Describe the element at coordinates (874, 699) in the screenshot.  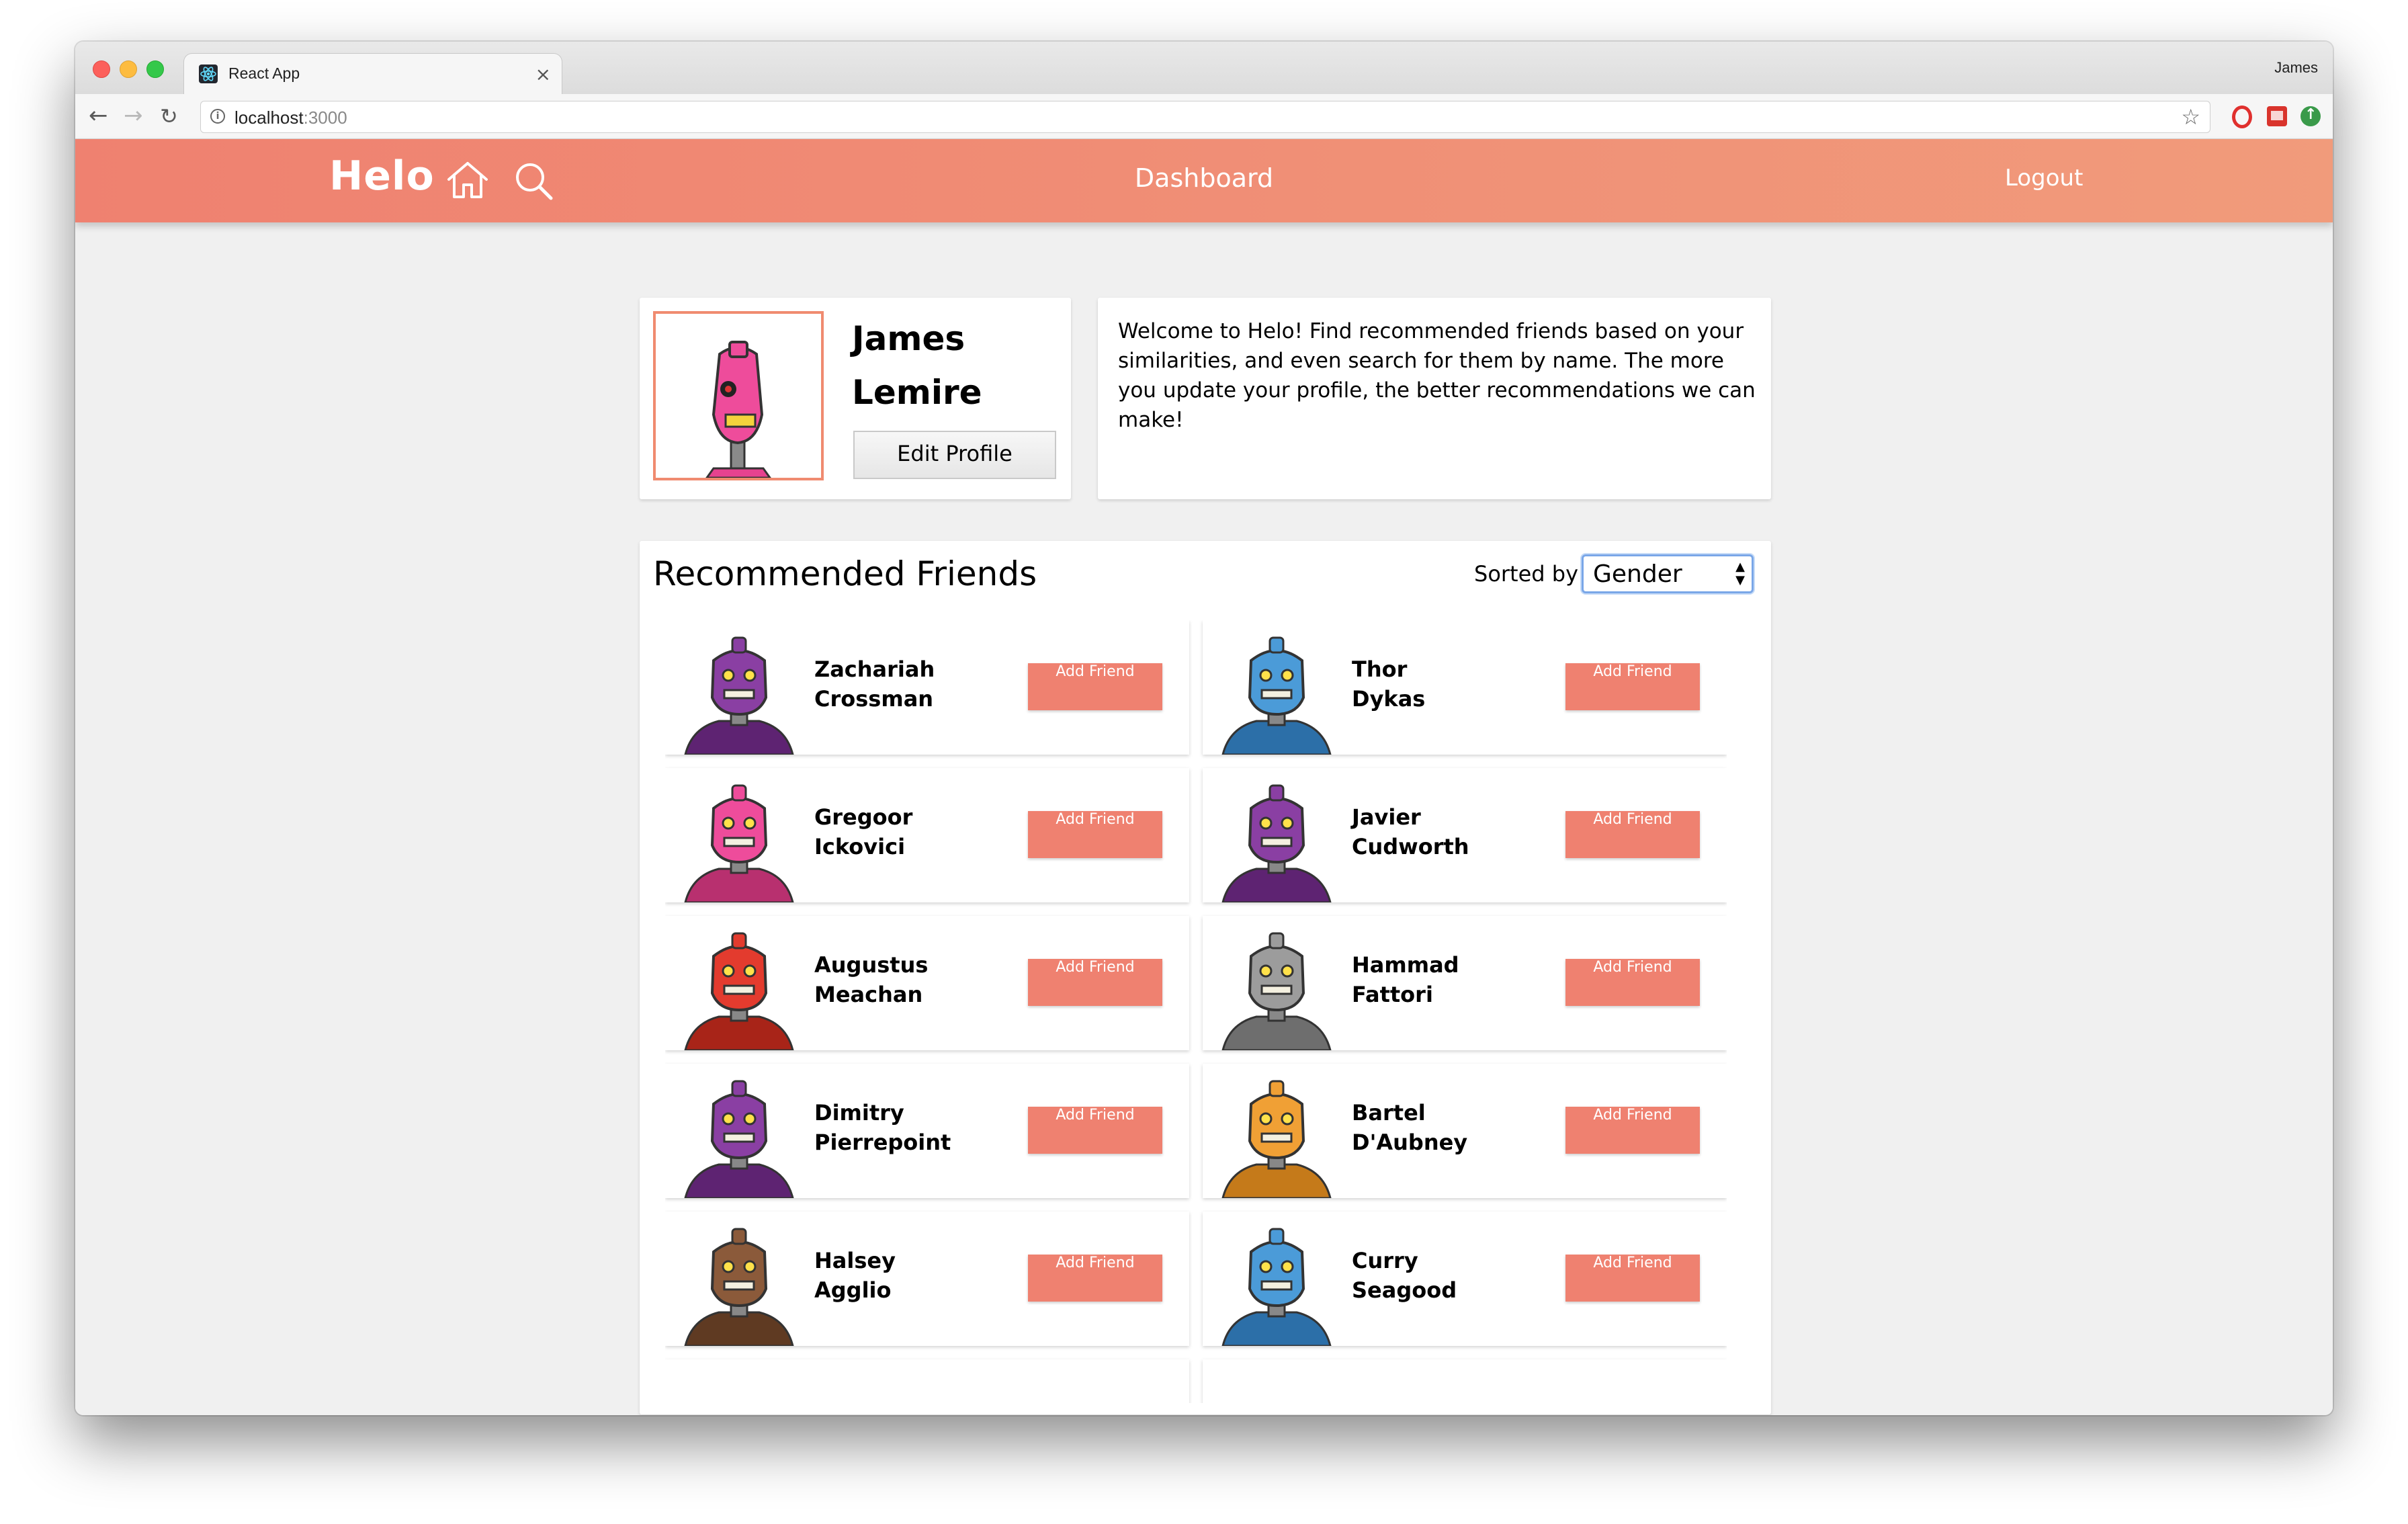
I see `friend-last-name: Crossman` at that location.